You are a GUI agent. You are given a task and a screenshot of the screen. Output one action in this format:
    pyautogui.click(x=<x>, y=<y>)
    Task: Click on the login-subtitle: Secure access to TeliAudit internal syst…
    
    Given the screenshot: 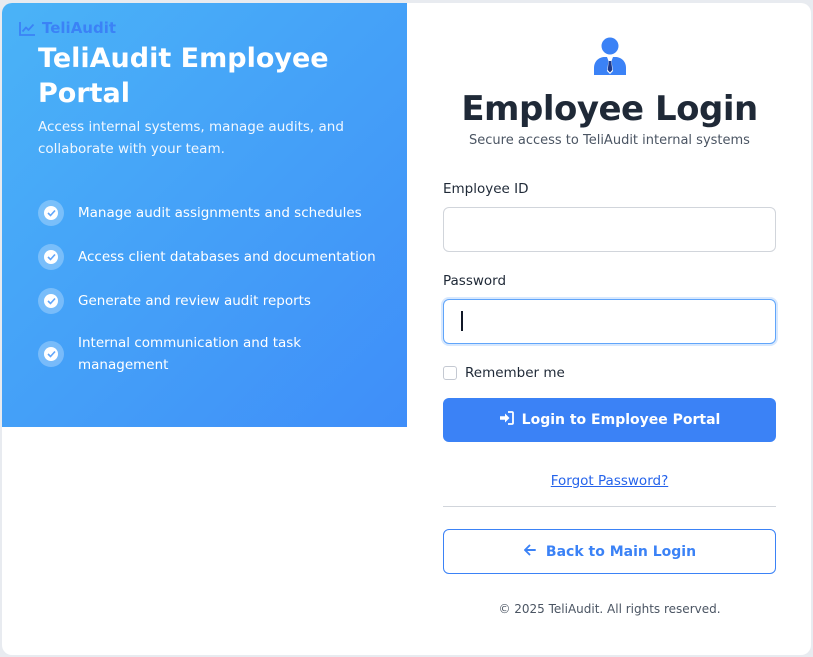 What is the action you would take?
    pyautogui.click(x=609, y=140)
    